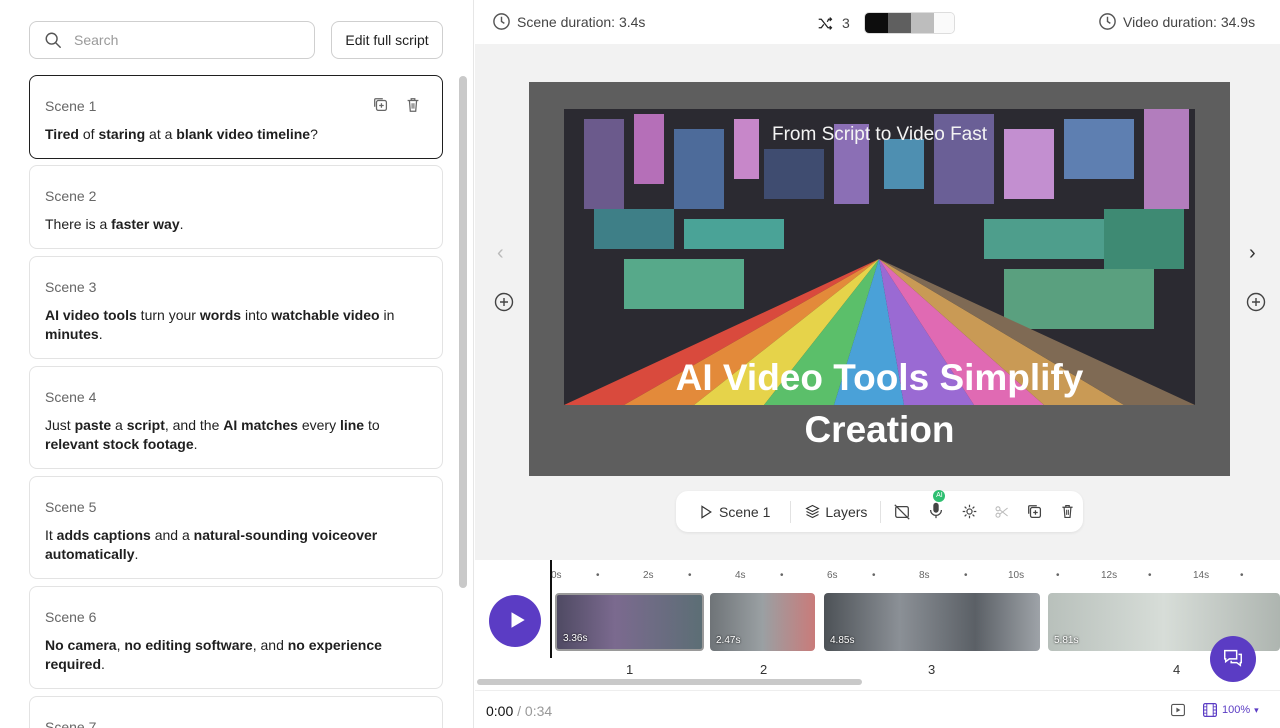  I want to click on film-icon, so click(1210, 710).